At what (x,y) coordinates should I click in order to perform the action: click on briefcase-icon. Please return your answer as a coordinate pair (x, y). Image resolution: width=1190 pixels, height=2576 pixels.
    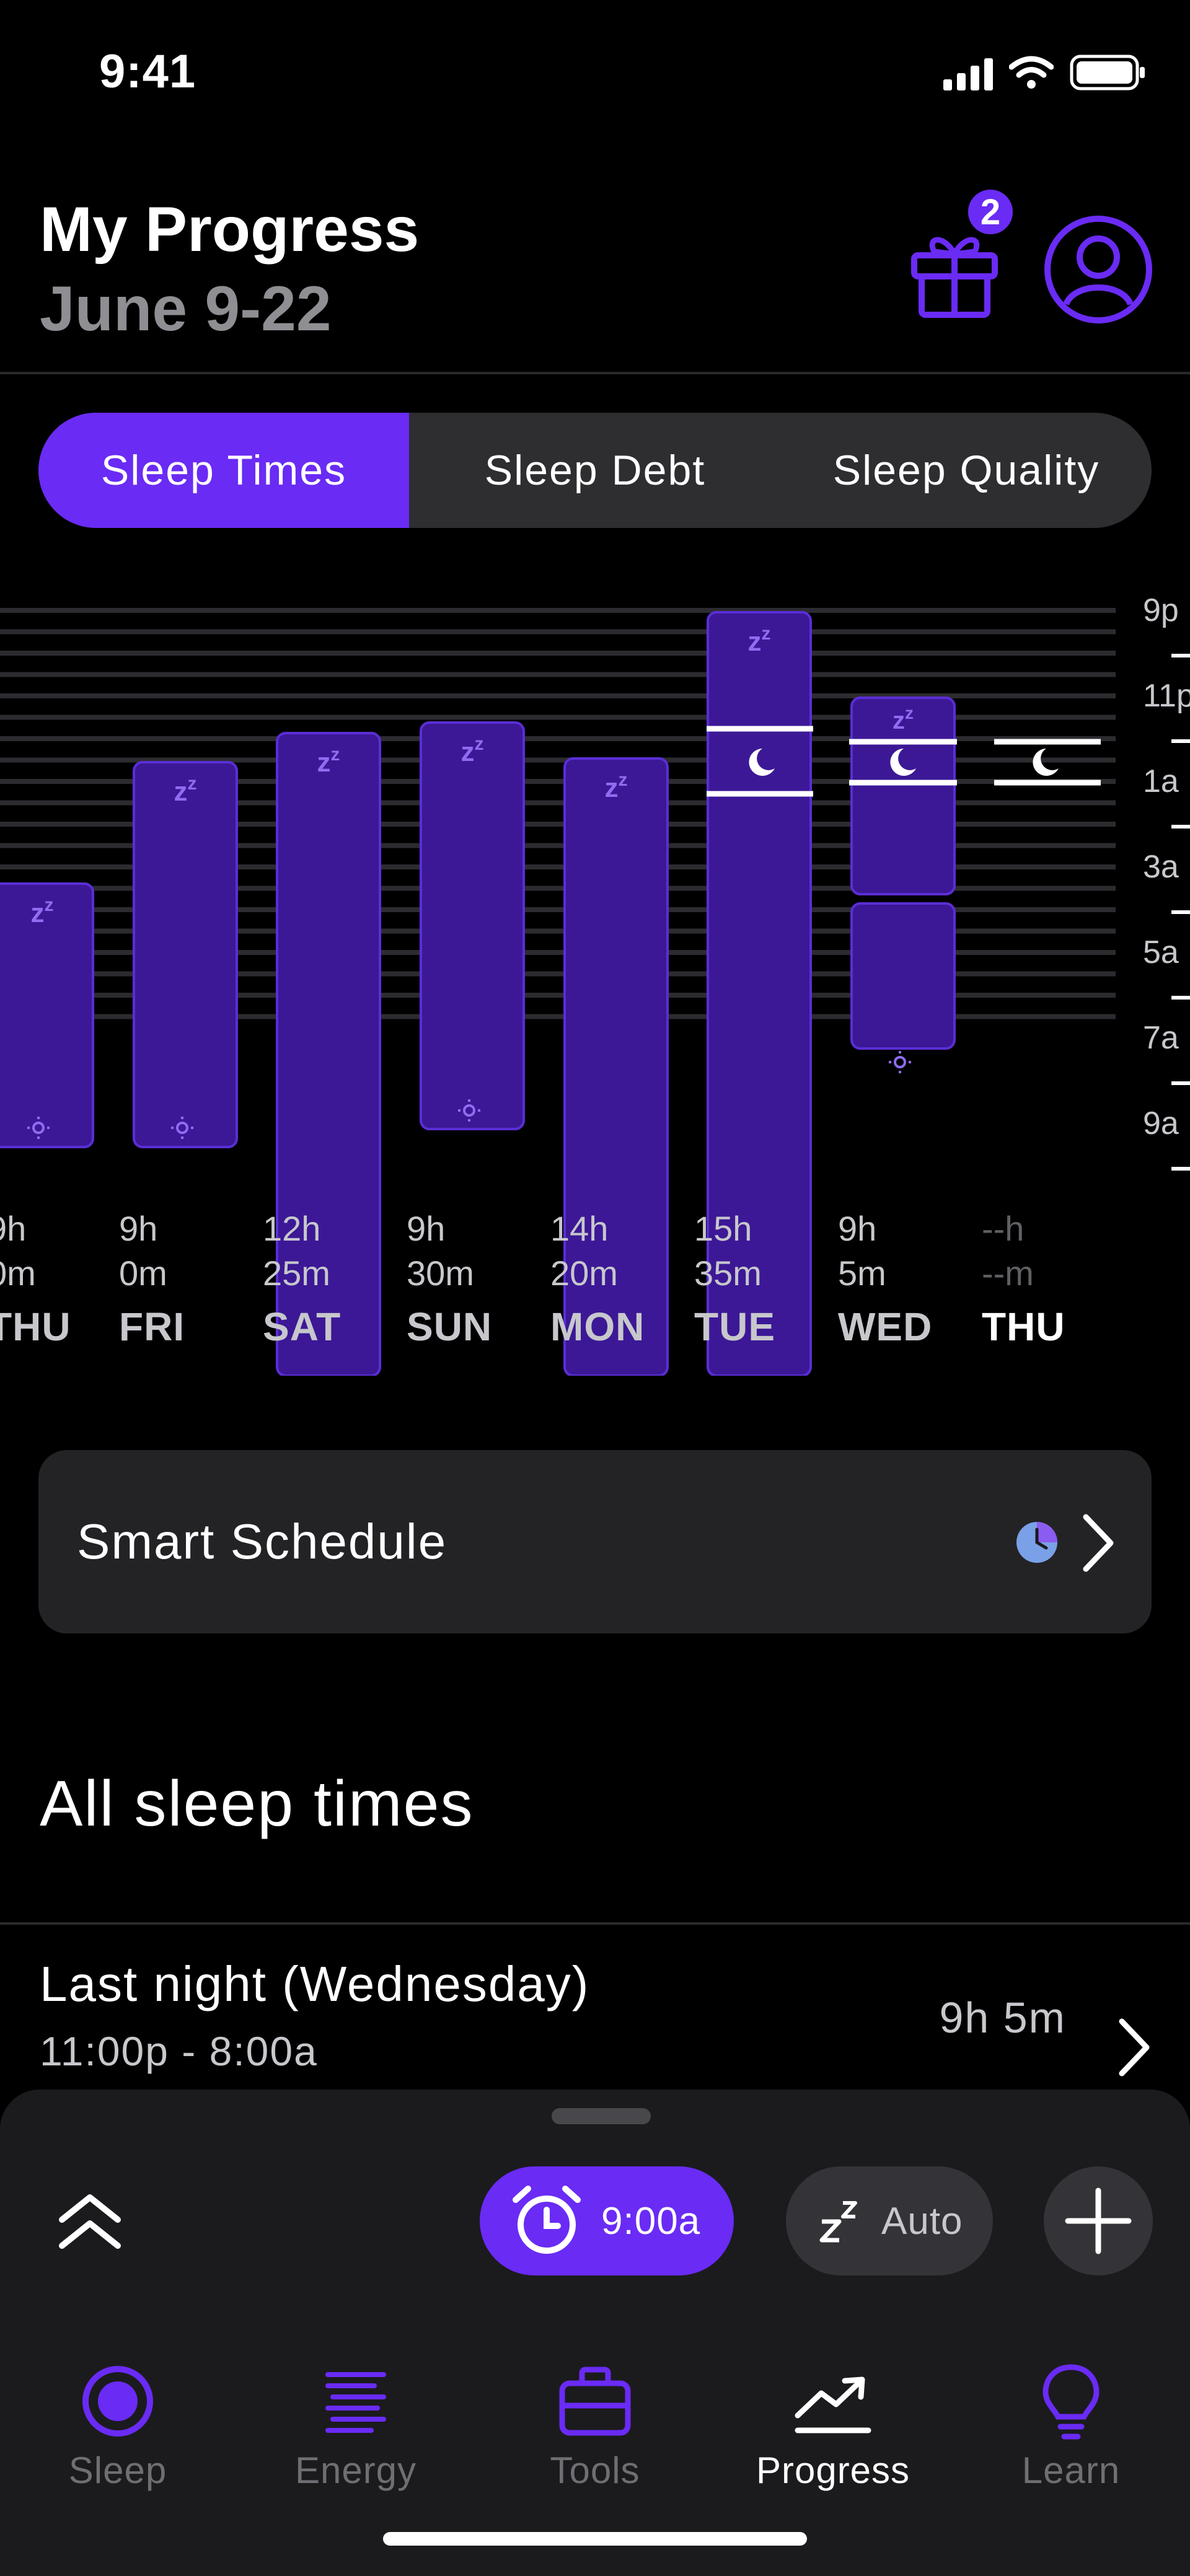
    Looking at the image, I should click on (595, 2401).